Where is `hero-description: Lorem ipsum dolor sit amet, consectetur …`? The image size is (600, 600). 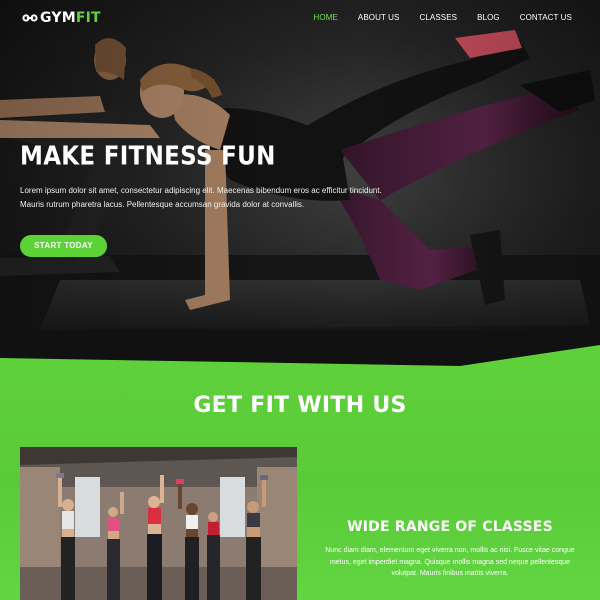 hero-description: Lorem ipsum dolor sit amet, consectetur … is located at coordinates (201, 197).